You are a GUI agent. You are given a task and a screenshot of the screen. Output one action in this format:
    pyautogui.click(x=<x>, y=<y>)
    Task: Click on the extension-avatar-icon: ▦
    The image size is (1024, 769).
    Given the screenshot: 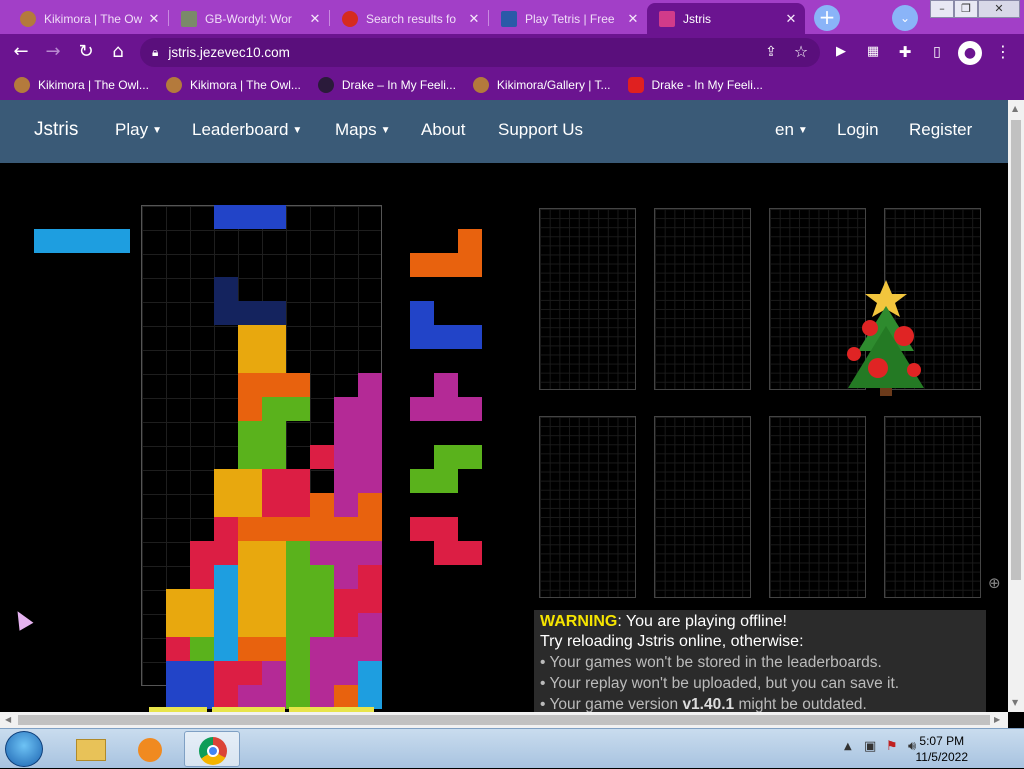 What is the action you would take?
    pyautogui.click(x=873, y=52)
    